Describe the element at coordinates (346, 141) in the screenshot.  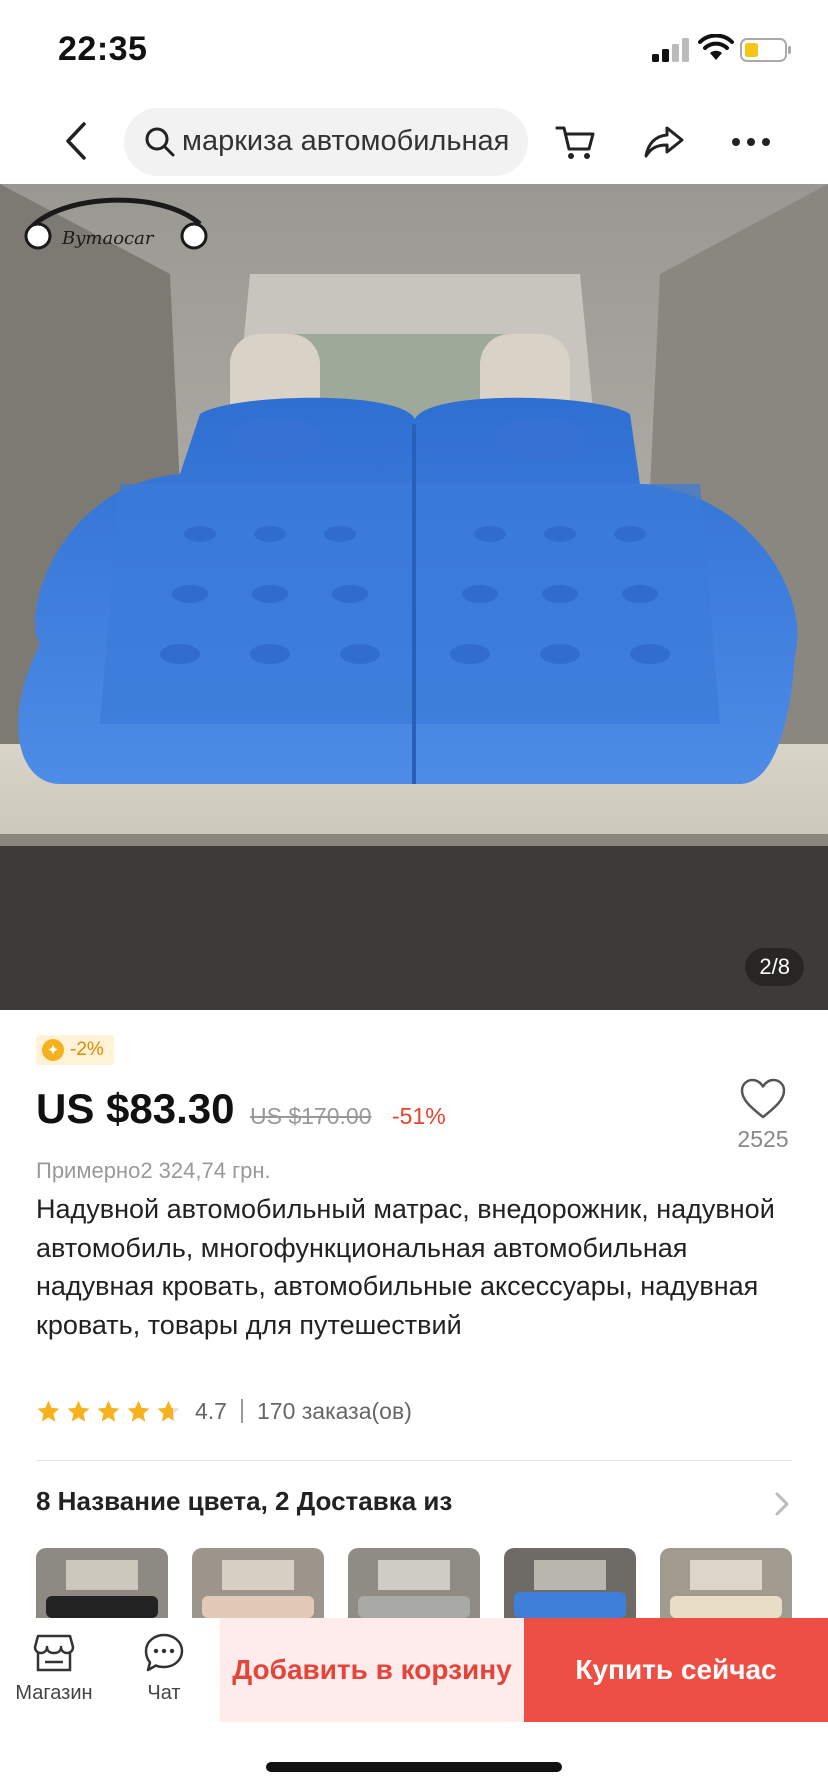
I see `search-query: маркиза автомобильная` at that location.